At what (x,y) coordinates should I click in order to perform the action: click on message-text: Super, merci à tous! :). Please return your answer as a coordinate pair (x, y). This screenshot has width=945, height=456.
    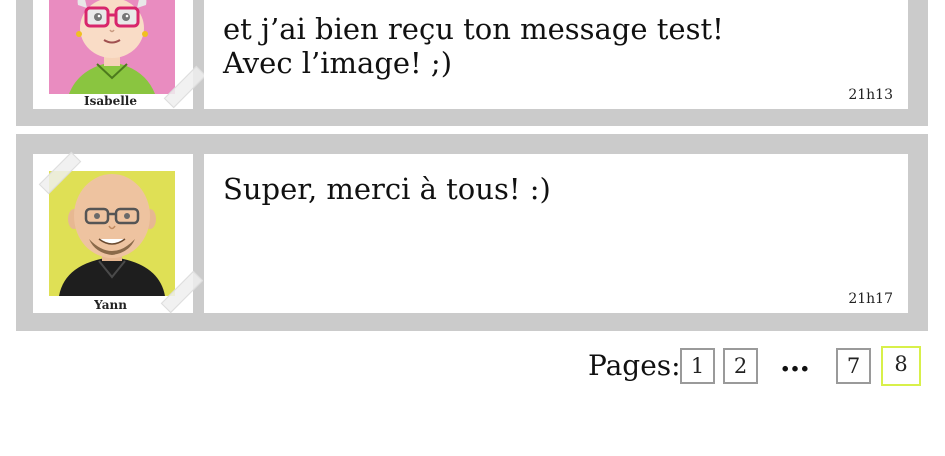
    Looking at the image, I should click on (387, 189).